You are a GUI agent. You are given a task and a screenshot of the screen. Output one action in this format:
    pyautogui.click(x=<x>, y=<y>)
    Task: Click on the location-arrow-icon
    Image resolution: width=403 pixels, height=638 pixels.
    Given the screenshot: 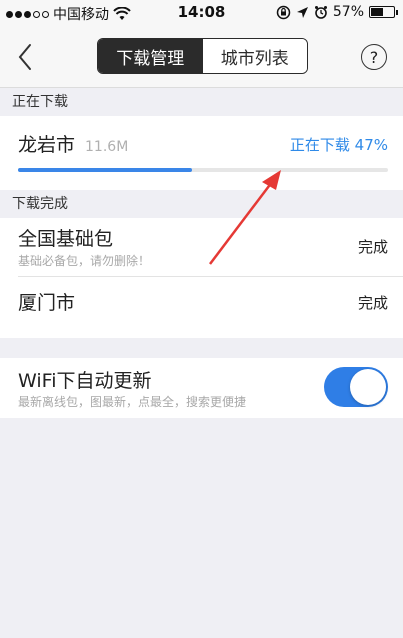 What is the action you would take?
    pyautogui.click(x=302, y=12)
    